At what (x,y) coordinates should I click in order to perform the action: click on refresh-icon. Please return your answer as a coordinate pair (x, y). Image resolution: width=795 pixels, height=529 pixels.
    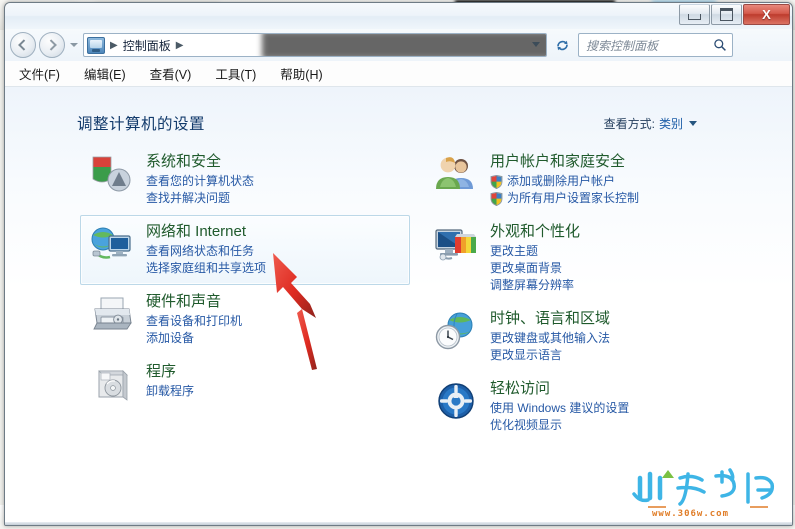
    Looking at the image, I should click on (562, 45).